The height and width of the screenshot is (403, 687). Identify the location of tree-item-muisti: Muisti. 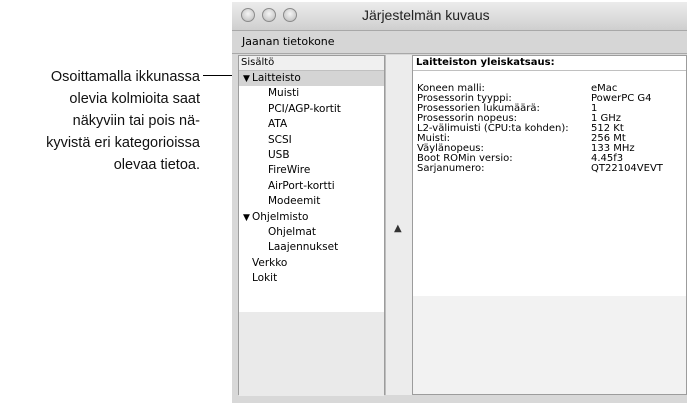
(311, 93).